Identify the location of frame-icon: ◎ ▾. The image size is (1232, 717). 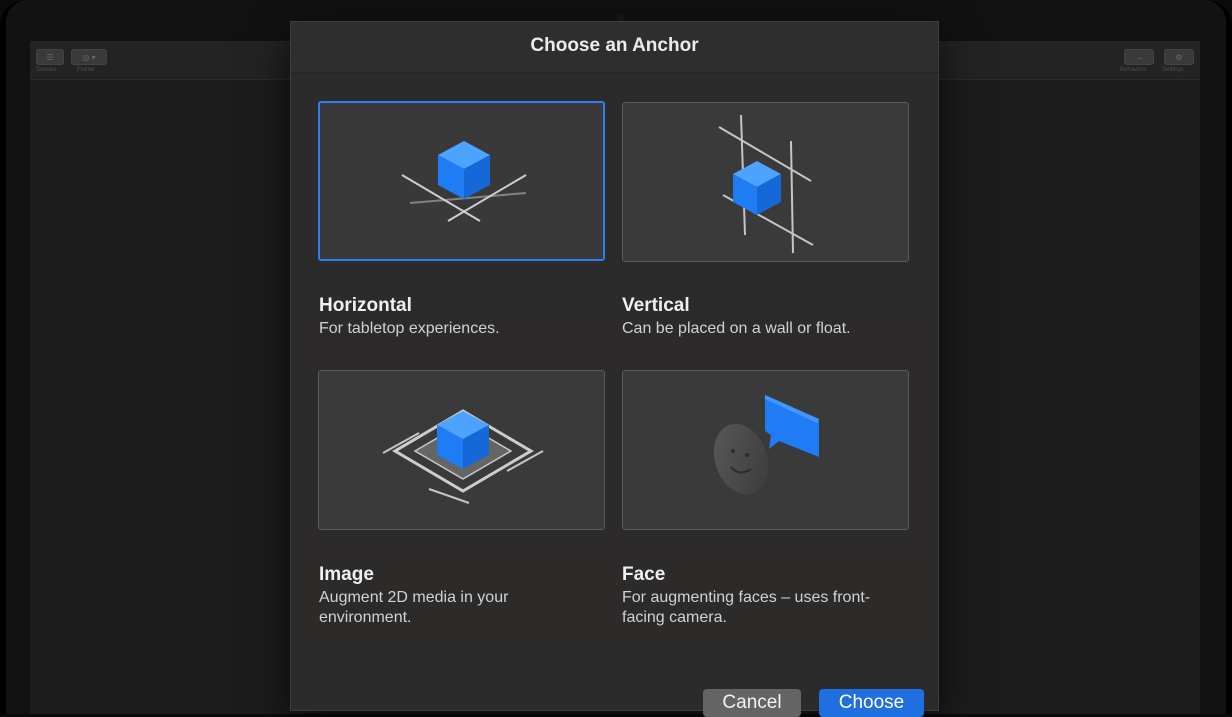
(89, 57).